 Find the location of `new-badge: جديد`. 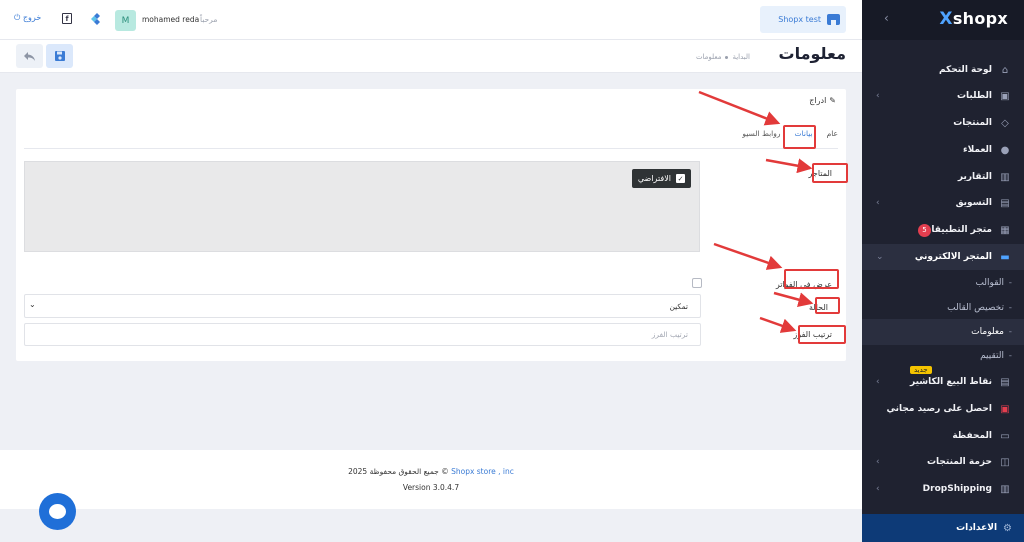

new-badge: جديد is located at coordinates (921, 370).